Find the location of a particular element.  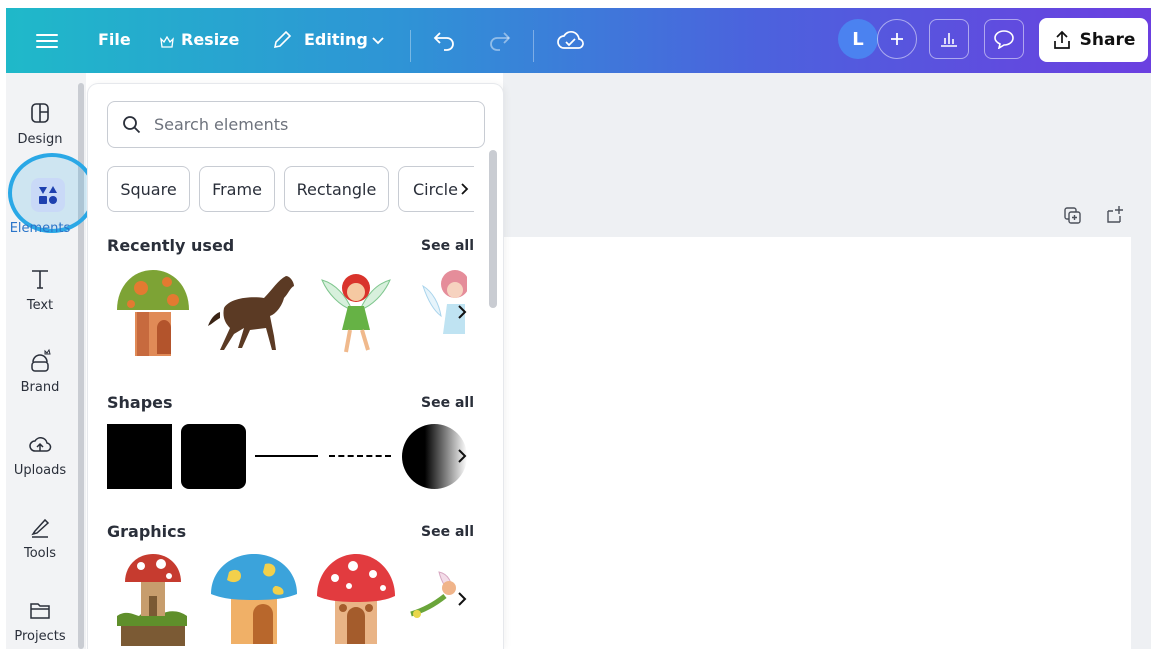

text-t-icon is located at coordinates (40, 279).